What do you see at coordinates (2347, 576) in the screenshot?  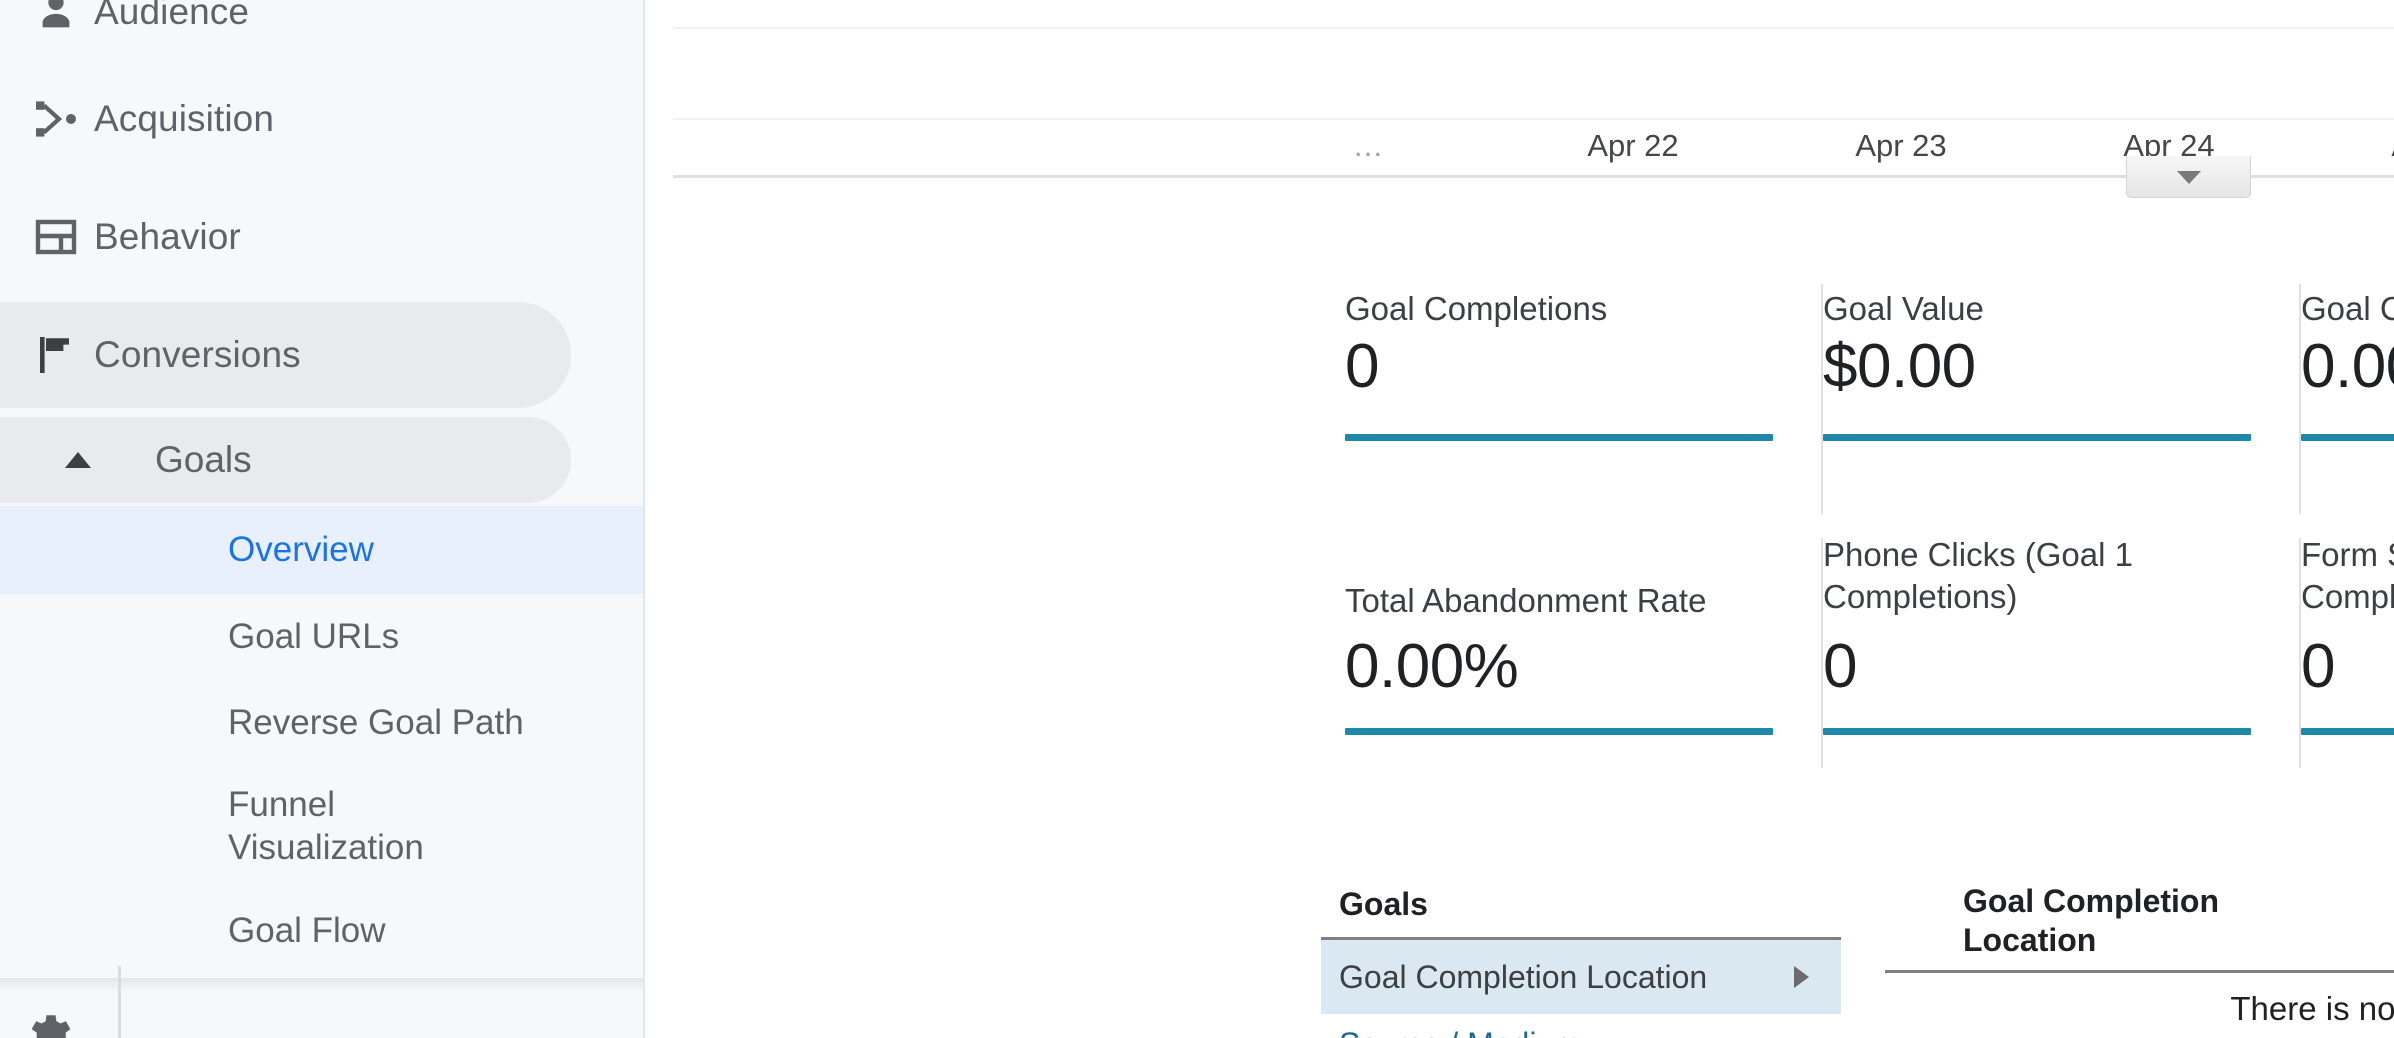 I see `metric-title: Form Submissions (Goal 2 Completions)` at bounding box center [2347, 576].